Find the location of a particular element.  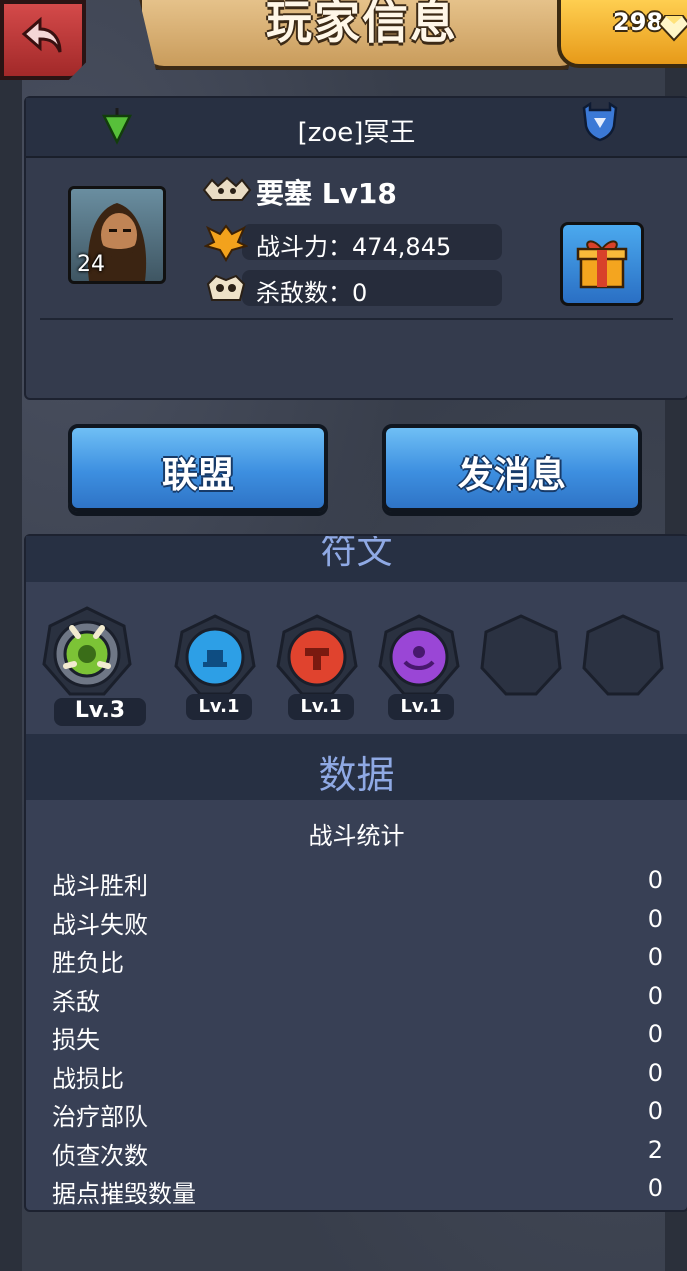

gem-count: 298 is located at coordinates (638, 22).